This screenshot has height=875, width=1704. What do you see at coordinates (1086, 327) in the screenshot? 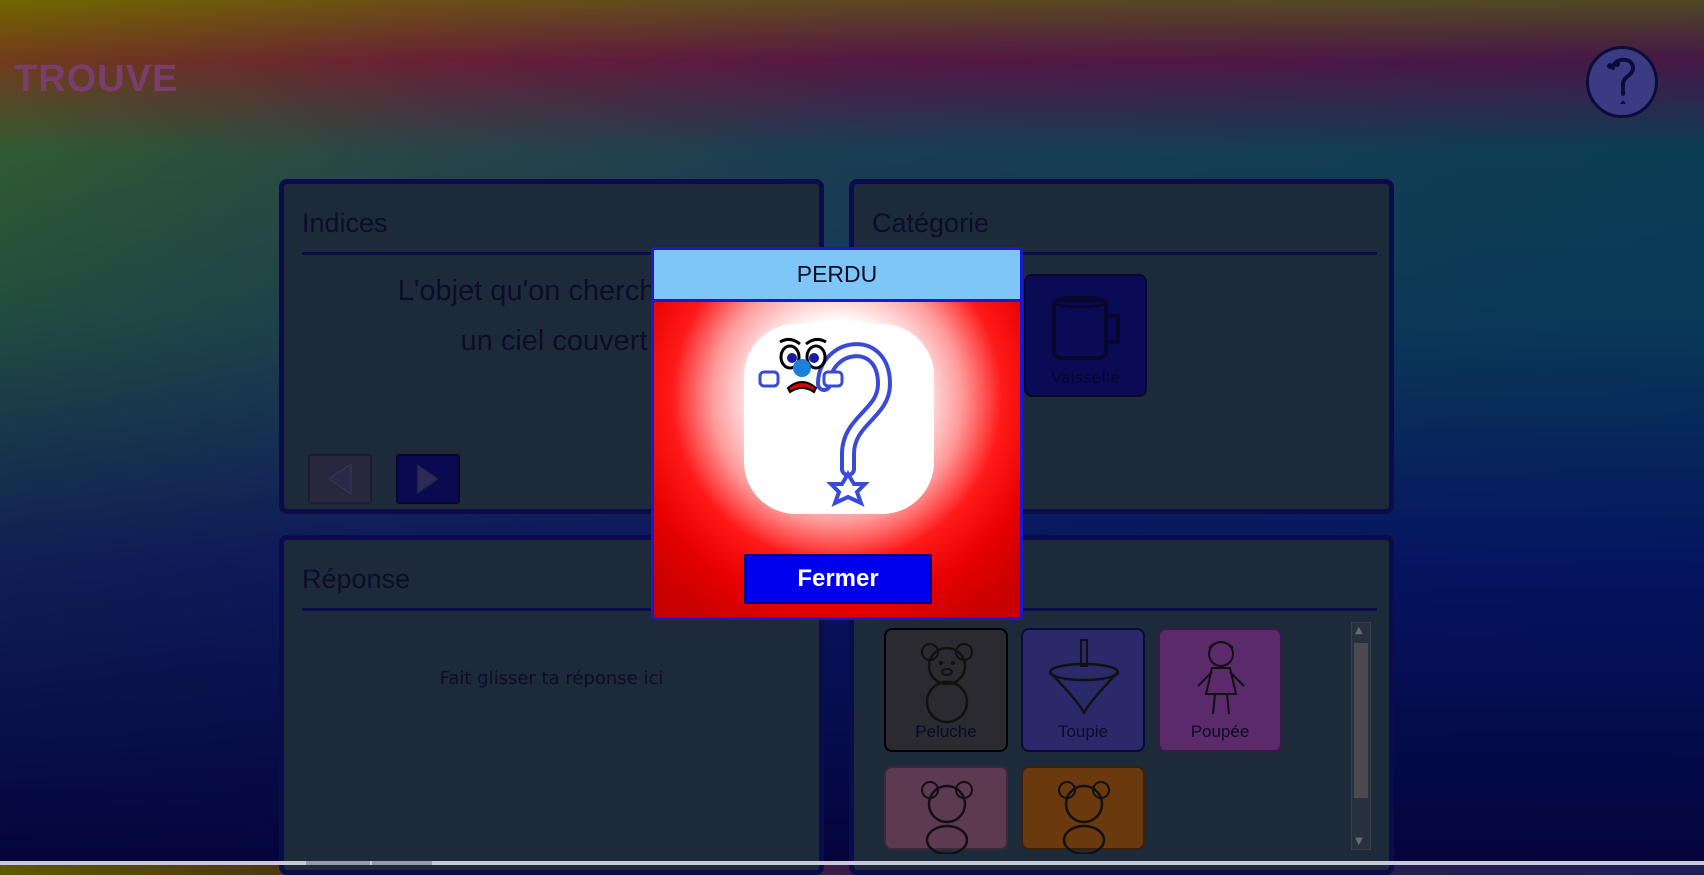
I see `mug-icon` at bounding box center [1086, 327].